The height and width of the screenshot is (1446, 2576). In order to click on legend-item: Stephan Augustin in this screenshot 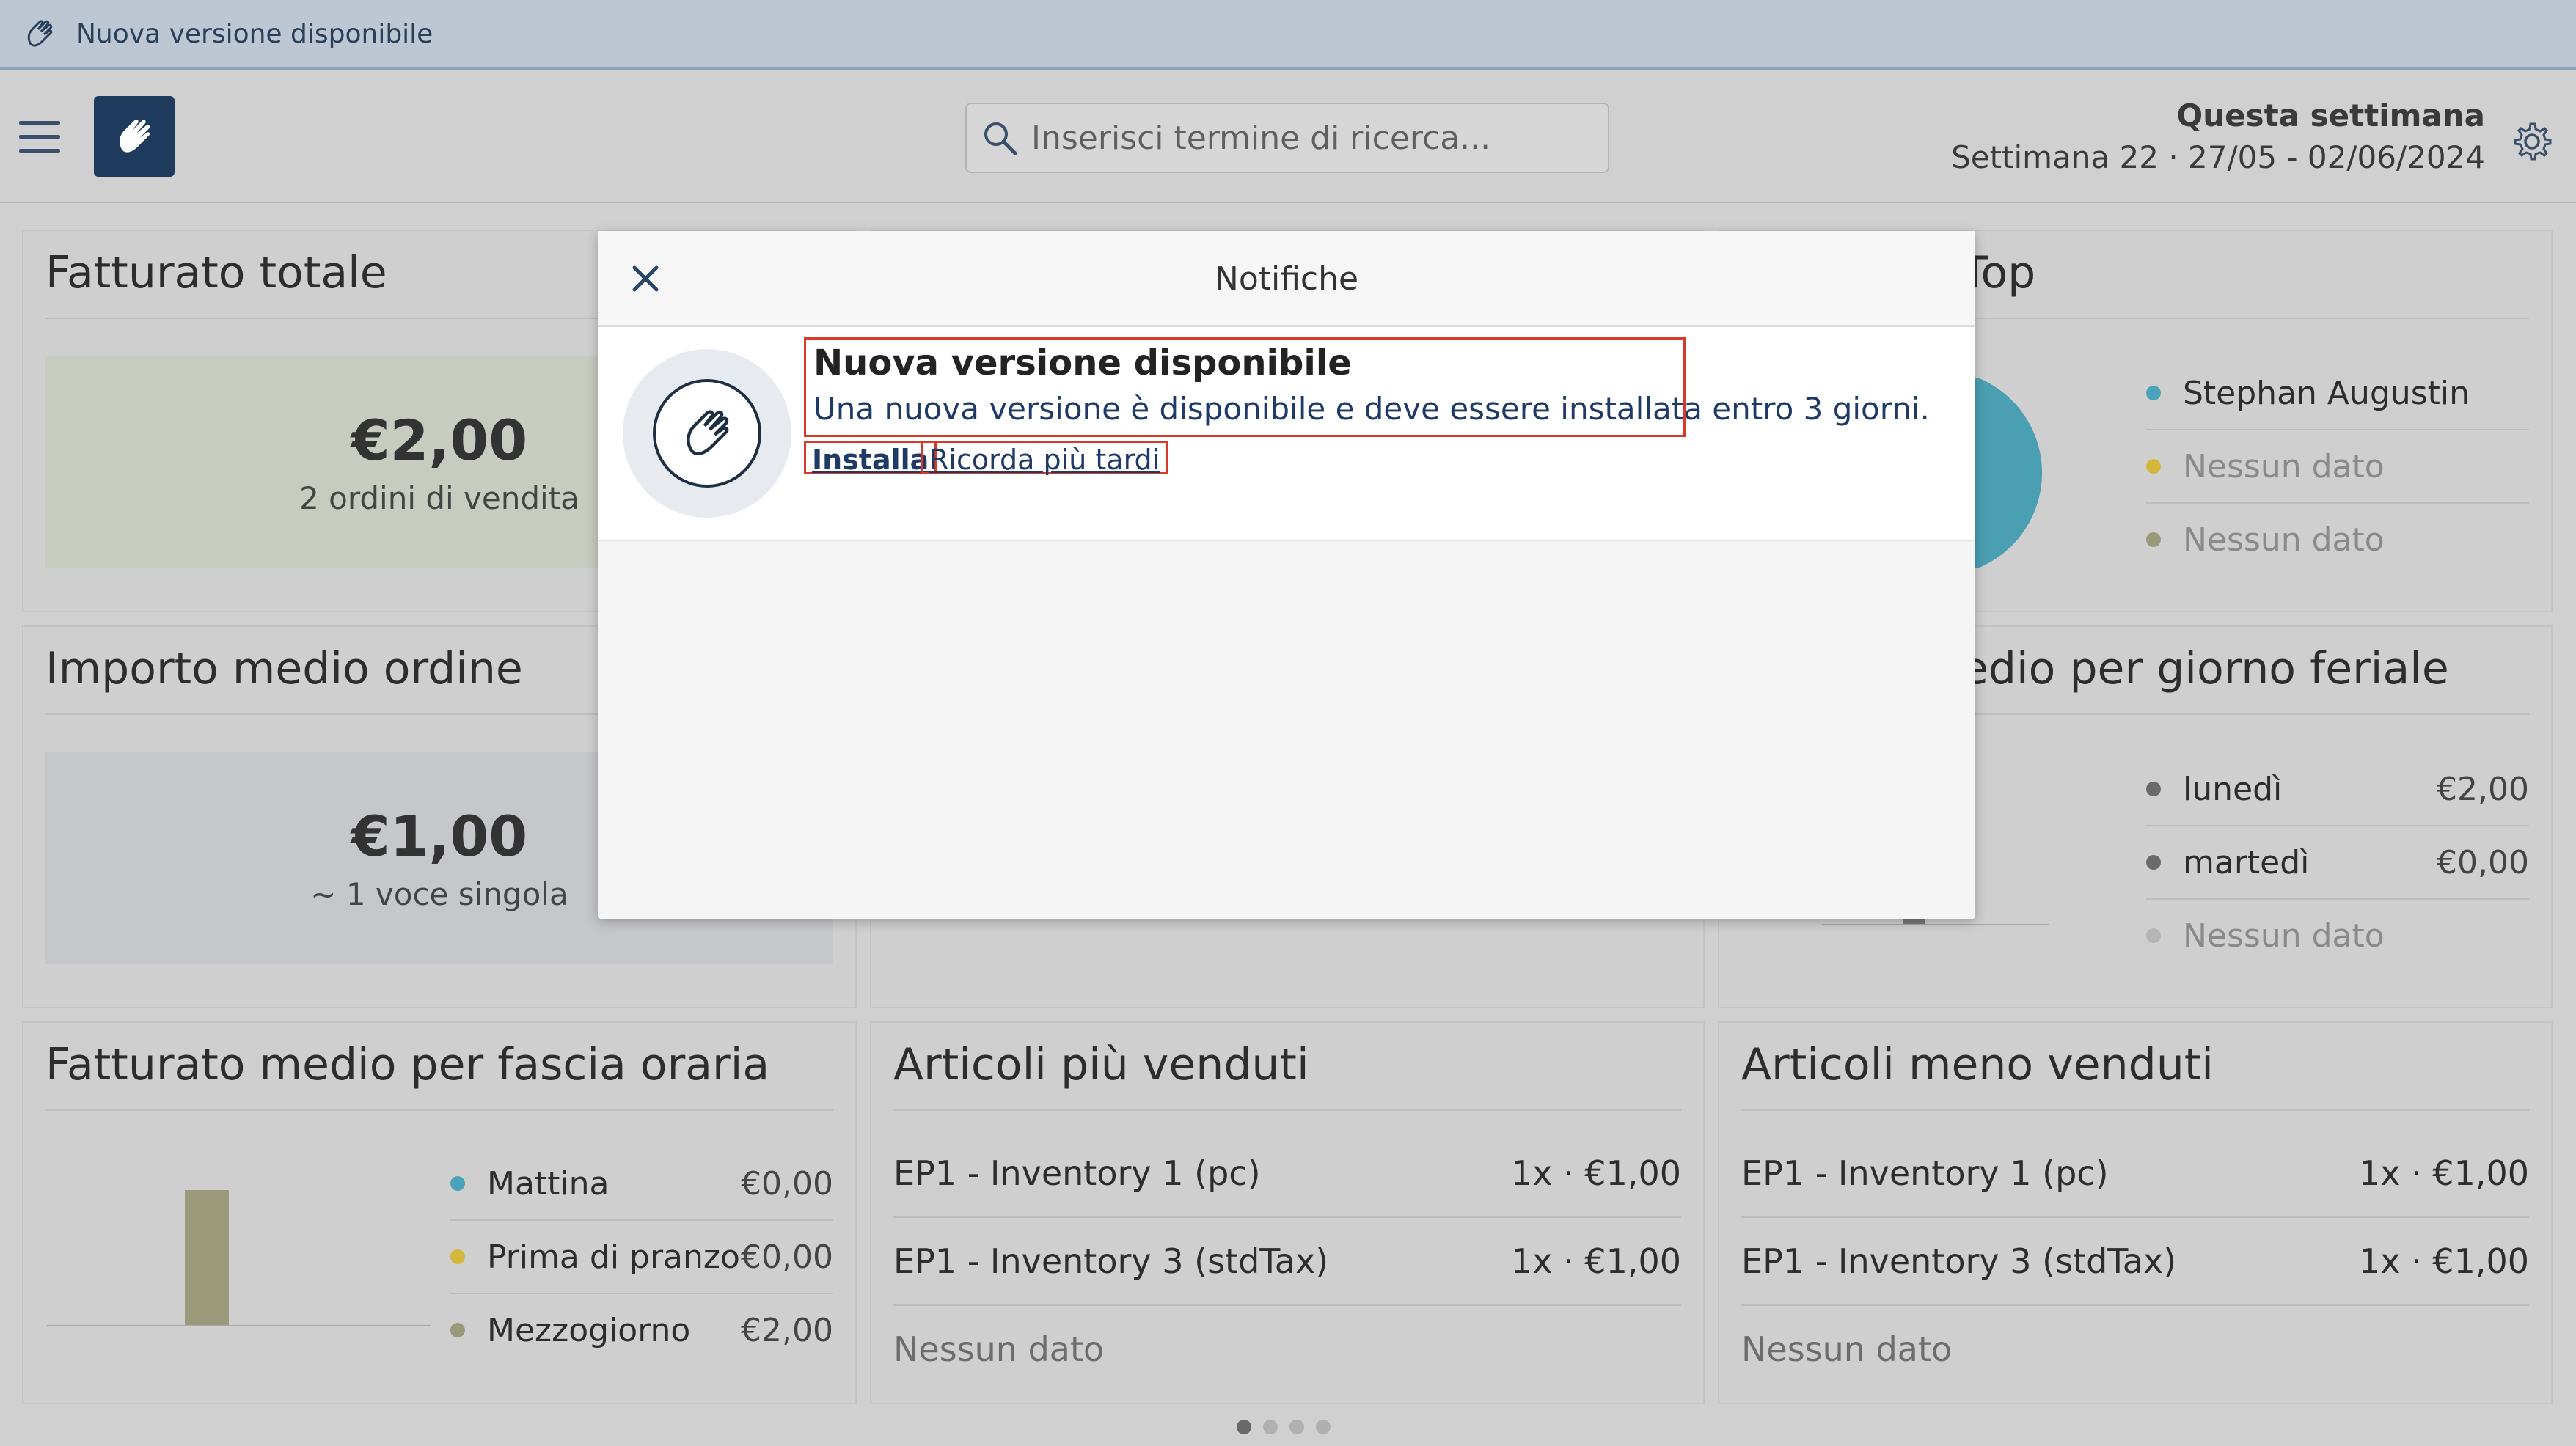, I will do `click(2337, 394)`.